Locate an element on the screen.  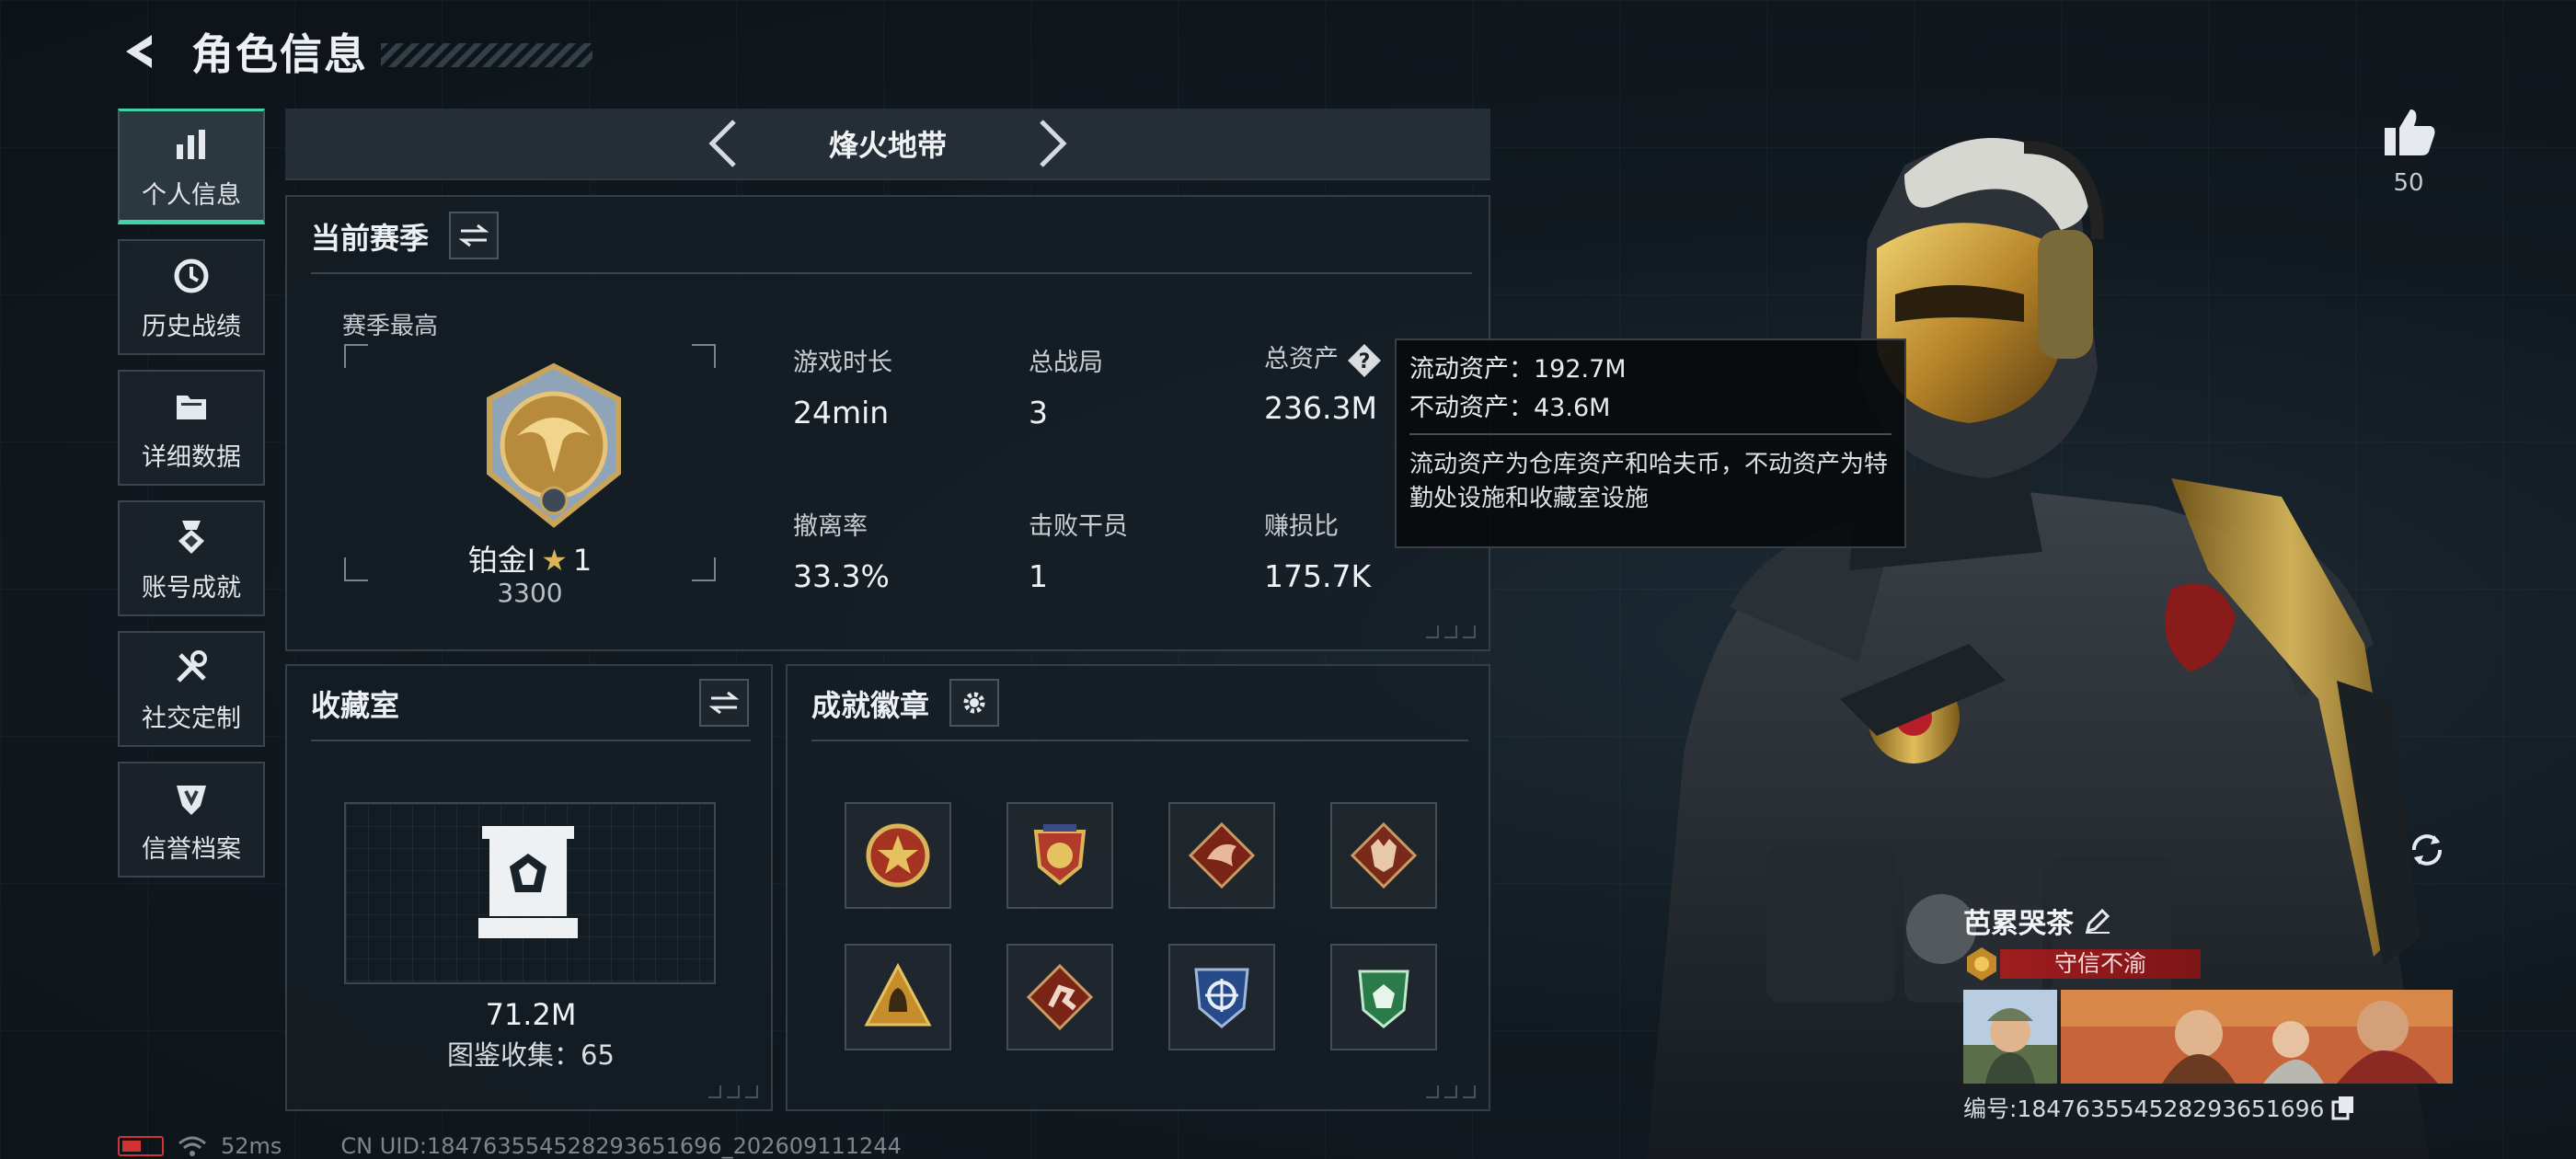
title-medal-icon is located at coordinates (1982, 964).